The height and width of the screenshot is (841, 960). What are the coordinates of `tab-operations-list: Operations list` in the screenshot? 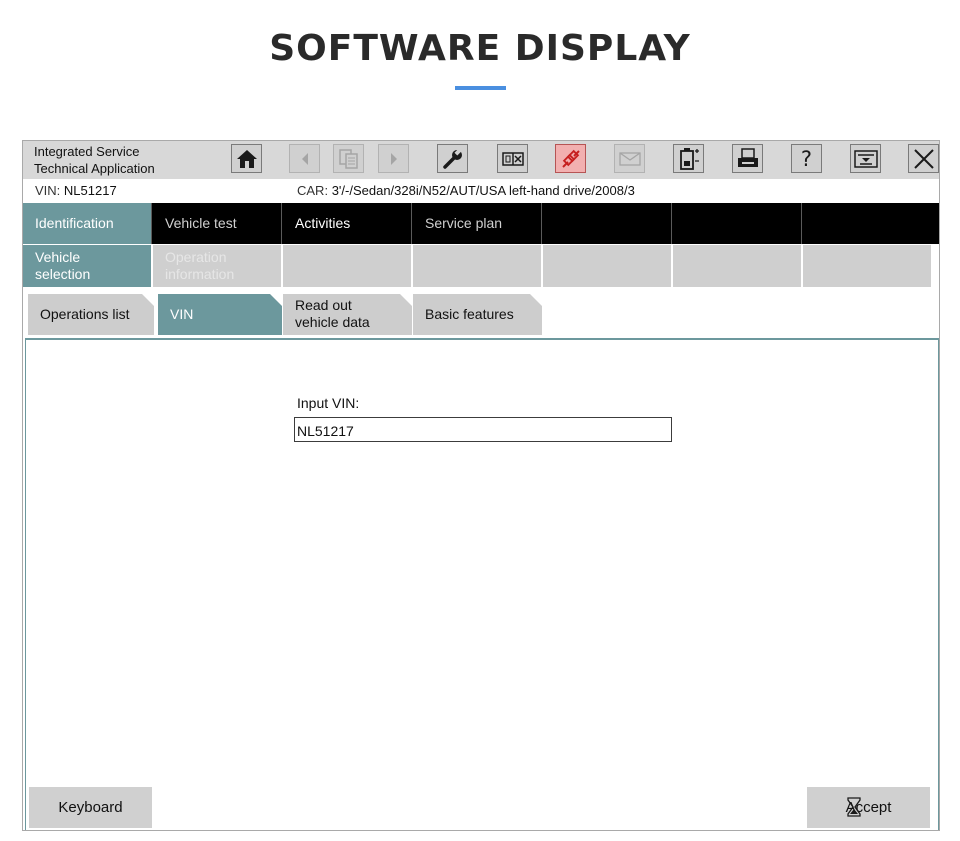 It's located at (91, 314).